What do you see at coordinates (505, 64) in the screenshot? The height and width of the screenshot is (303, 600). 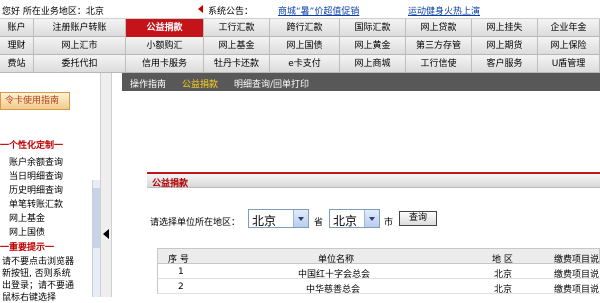 I see `menu-item-customer-service: 客户服务` at bounding box center [505, 64].